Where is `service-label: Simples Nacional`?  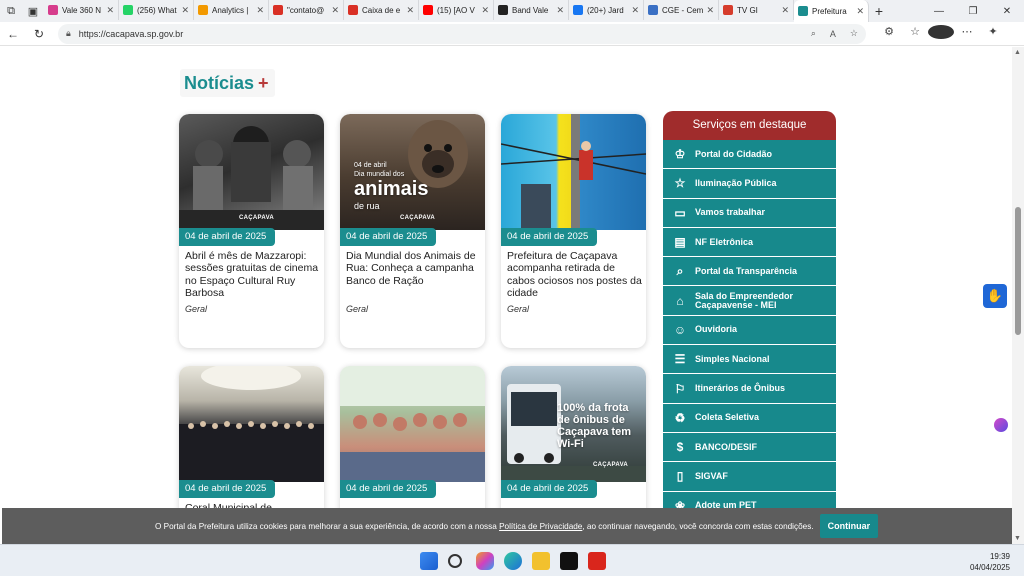
service-label: Simples Nacional is located at coordinates (732, 358).